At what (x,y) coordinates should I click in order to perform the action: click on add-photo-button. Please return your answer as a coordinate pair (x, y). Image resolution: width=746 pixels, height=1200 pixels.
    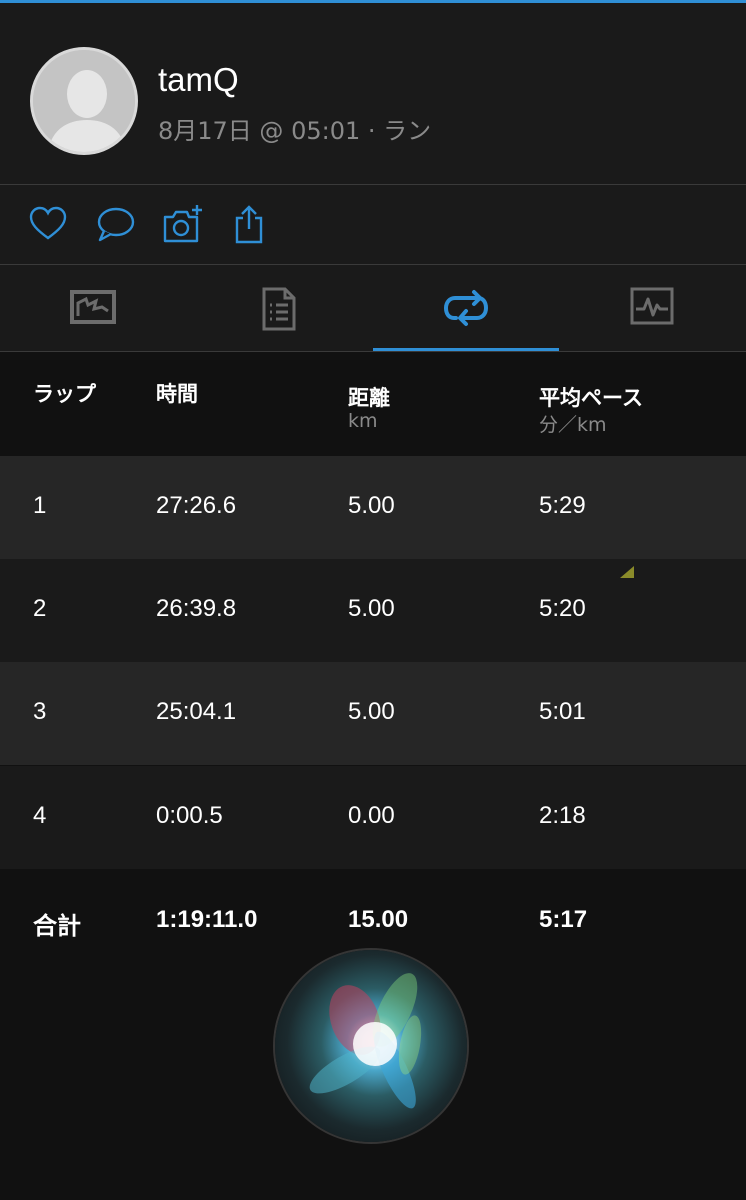
    Looking at the image, I should click on (182, 224).